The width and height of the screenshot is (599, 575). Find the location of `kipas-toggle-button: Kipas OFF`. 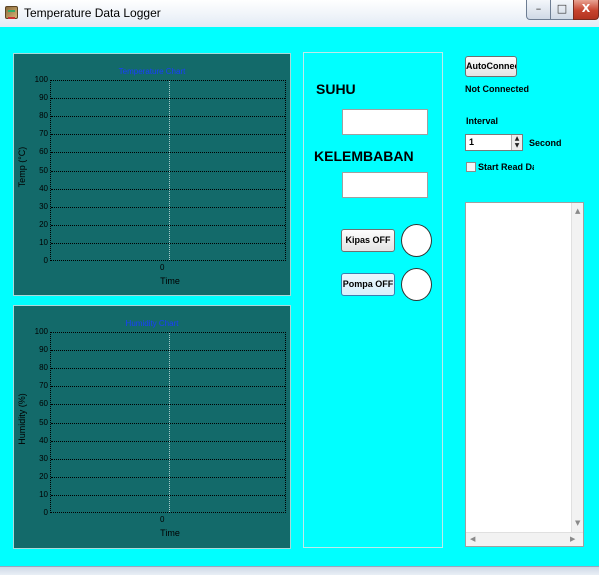

kipas-toggle-button: Kipas OFF is located at coordinates (368, 240).